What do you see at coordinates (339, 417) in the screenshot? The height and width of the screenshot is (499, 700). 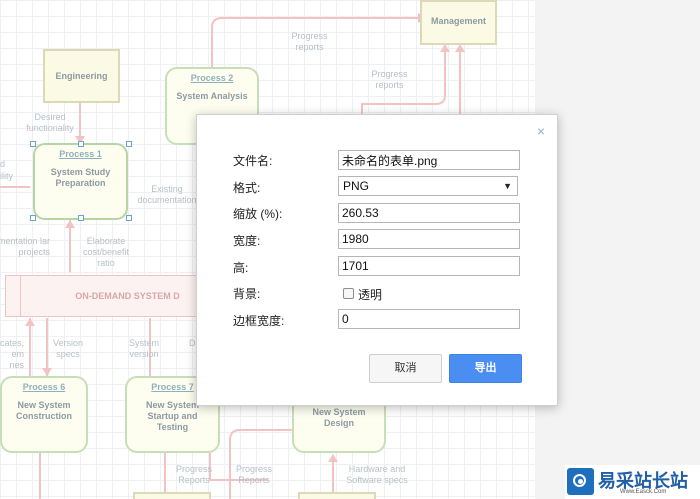 I see `process-8-name: New System Design` at bounding box center [339, 417].